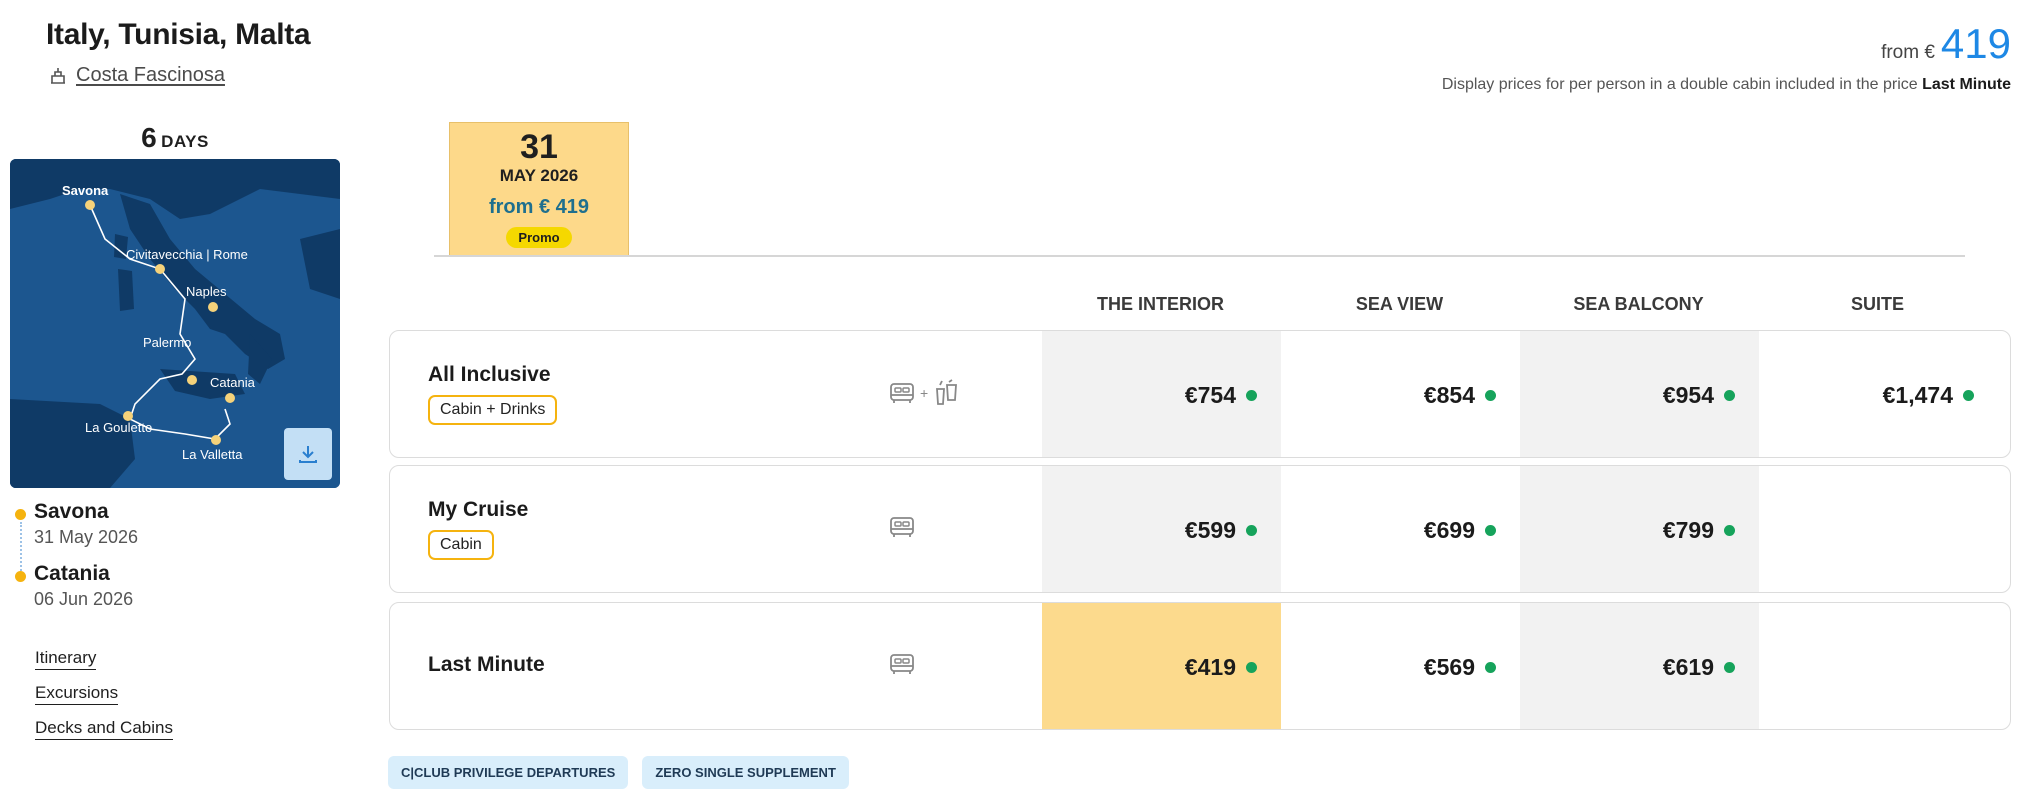 This screenshot has height=800, width=2027. What do you see at coordinates (1161, 394) in the screenshot?
I see `price-cell-interior: €754` at bounding box center [1161, 394].